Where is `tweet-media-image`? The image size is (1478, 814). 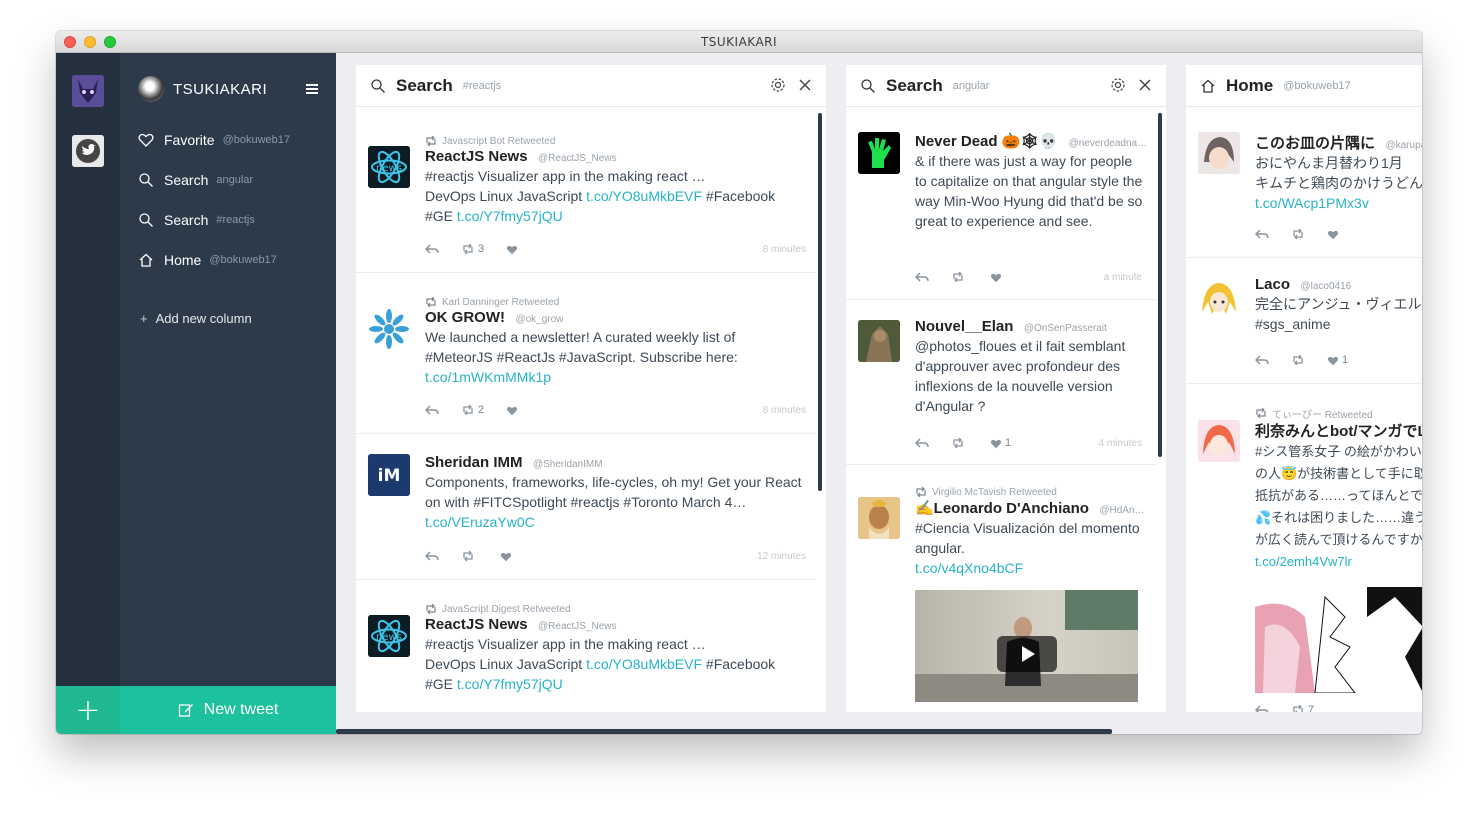 tweet-media-image is located at coordinates (1338, 640).